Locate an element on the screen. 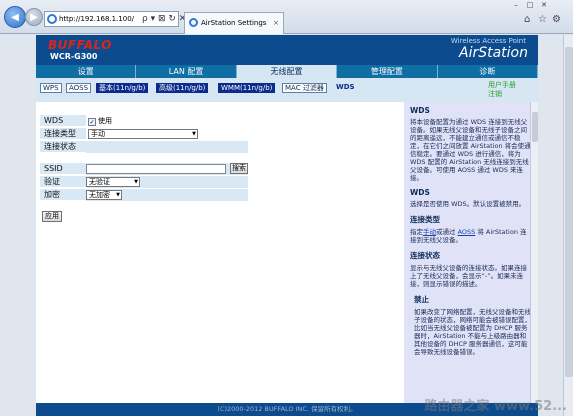 The image size is (573, 416). tab-title: AirStation Settings is located at coordinates (234, 23).